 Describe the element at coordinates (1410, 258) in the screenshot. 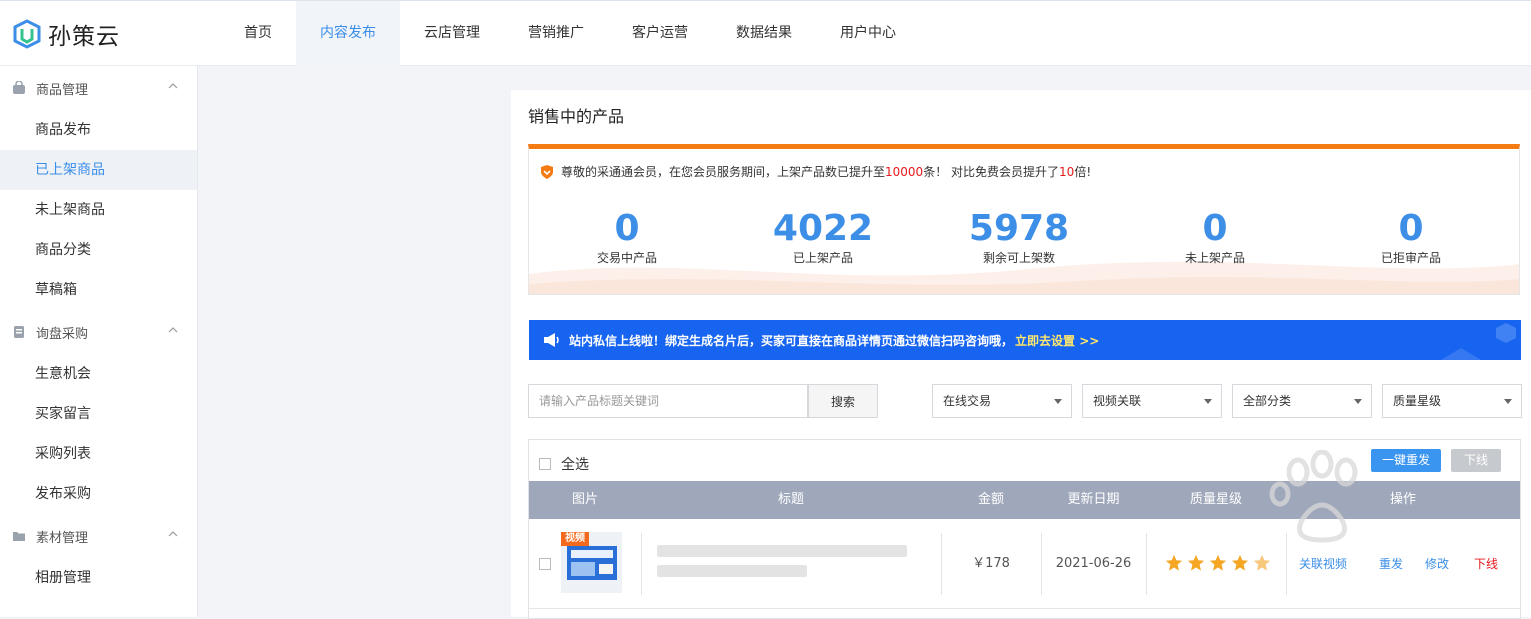

I see `stat-label: 已拒审产品` at that location.